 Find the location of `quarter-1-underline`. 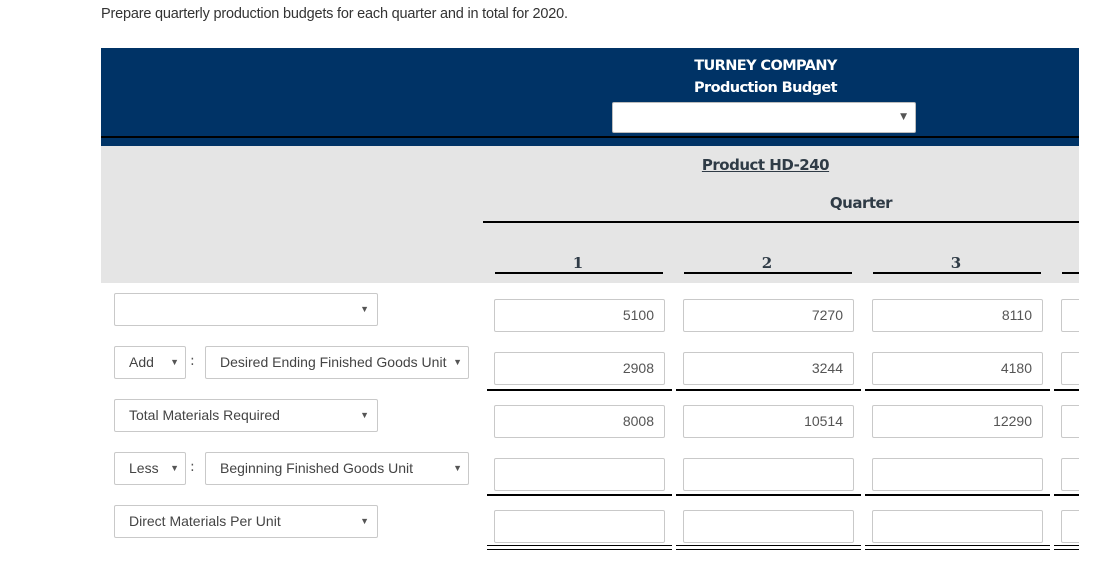

quarter-1-underline is located at coordinates (579, 273).